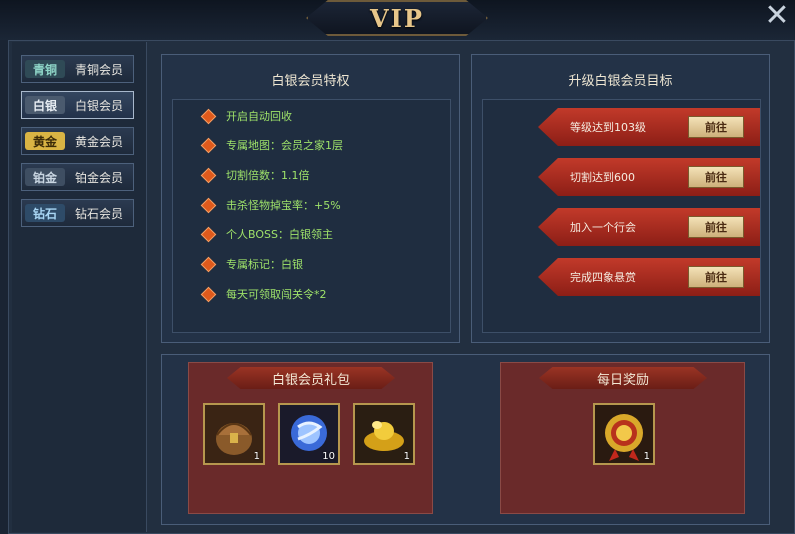 The image size is (795, 534). Describe the element at coordinates (620, 81) in the screenshot. I see `goals-title: 升级白银会员目标` at that location.